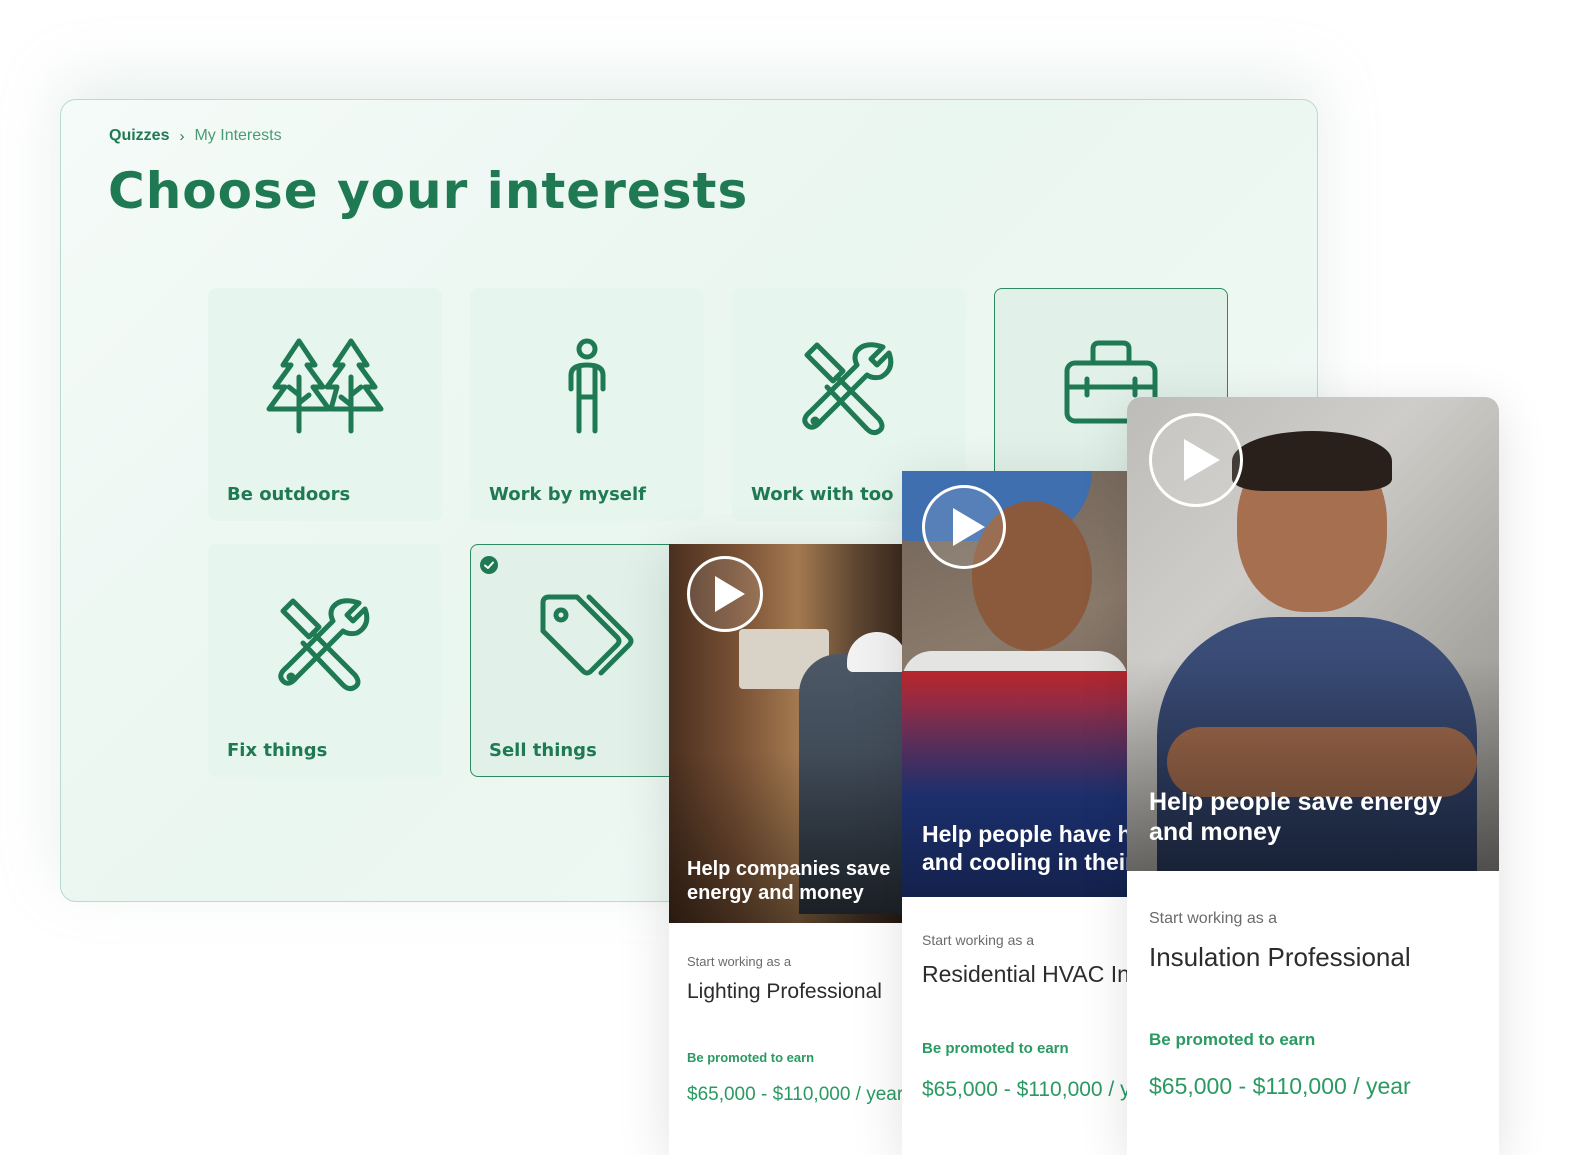  Describe the element at coordinates (489, 565) in the screenshot. I see `check-icon` at that location.